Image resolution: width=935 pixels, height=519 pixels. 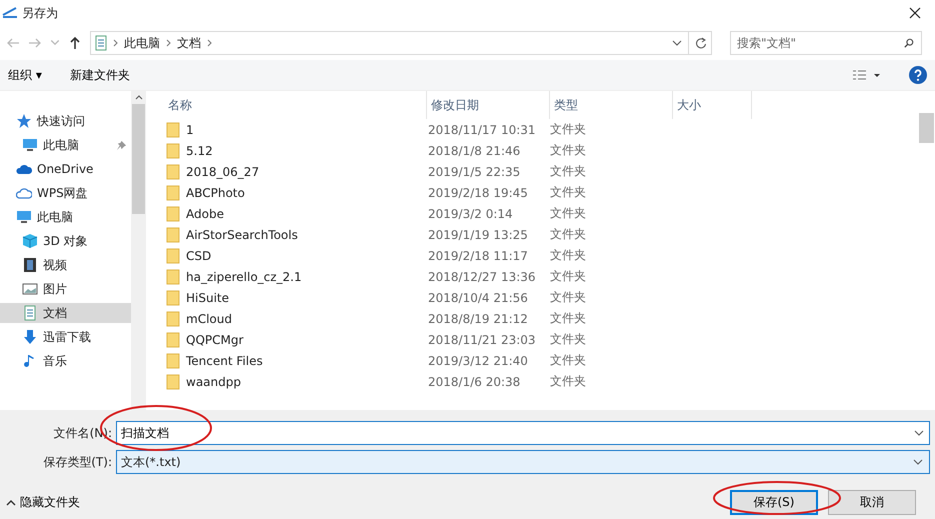 I want to click on file-name: ABCPhoto, so click(x=215, y=193).